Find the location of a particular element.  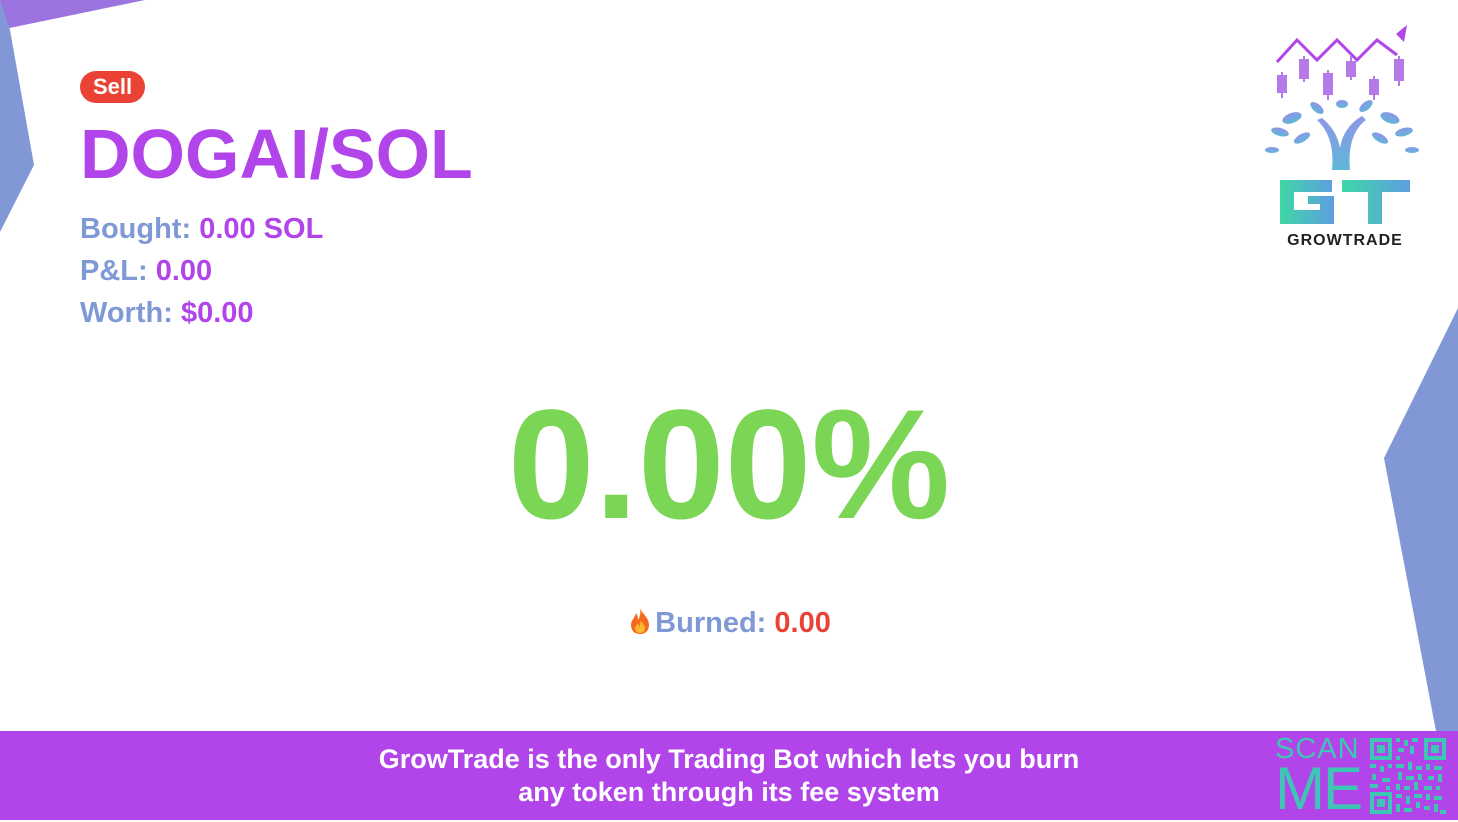

me-text: ME is located at coordinates (1319, 788).